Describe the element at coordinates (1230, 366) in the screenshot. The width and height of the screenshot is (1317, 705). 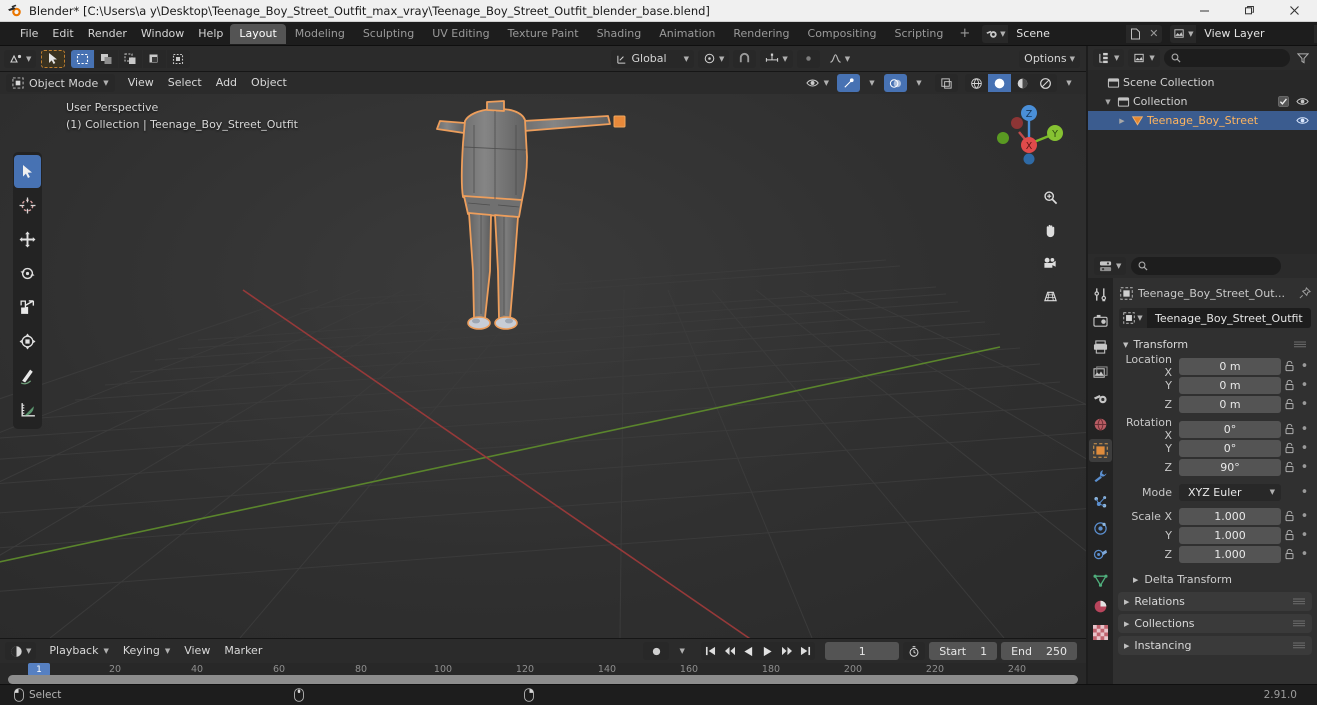
I see `location-x-value: 0 m` at that location.